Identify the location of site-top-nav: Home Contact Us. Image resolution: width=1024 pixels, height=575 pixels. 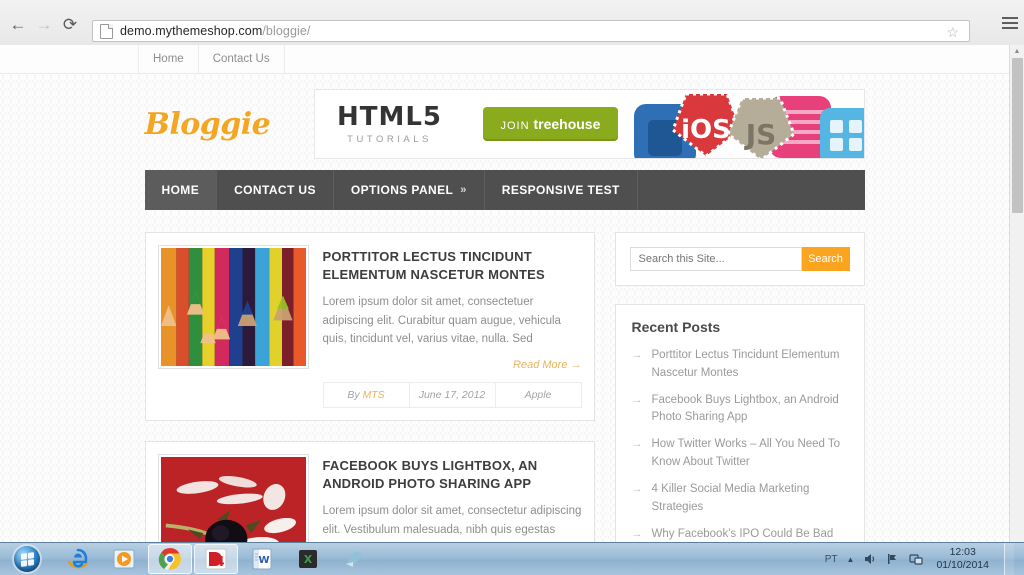
(504, 59).